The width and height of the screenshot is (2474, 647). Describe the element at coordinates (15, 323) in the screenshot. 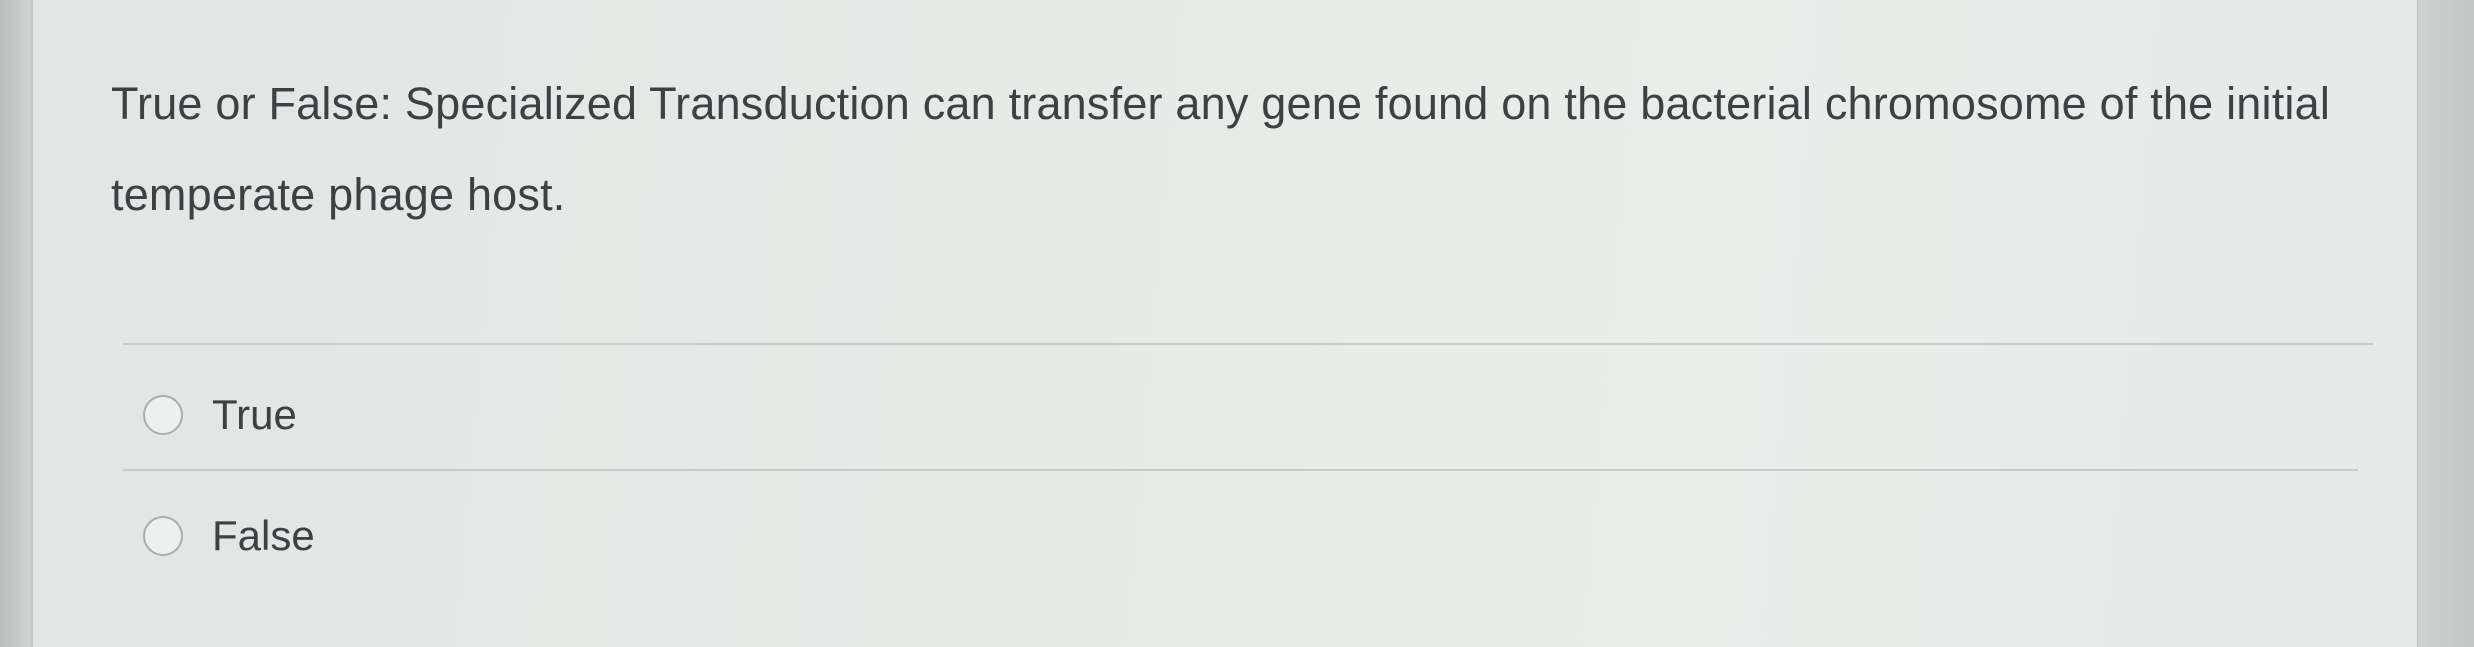

I see `left-edge` at that location.